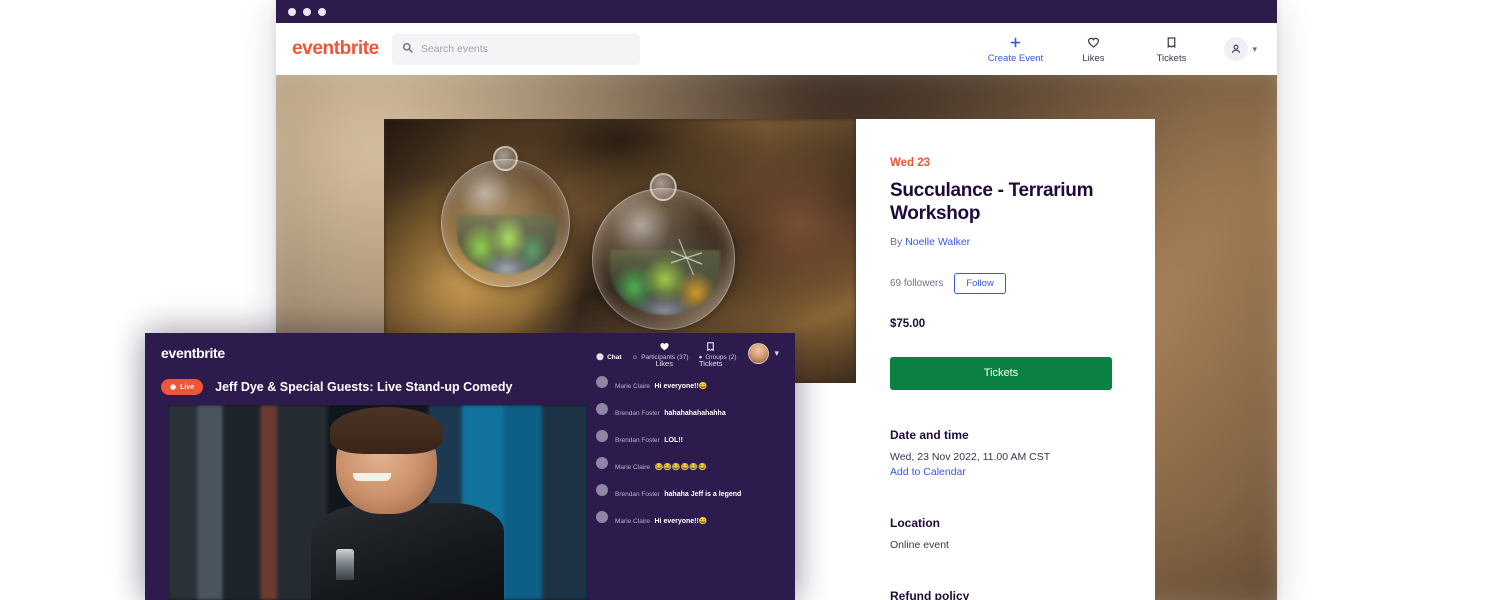  I want to click on likes-label: Likes, so click(1093, 58).